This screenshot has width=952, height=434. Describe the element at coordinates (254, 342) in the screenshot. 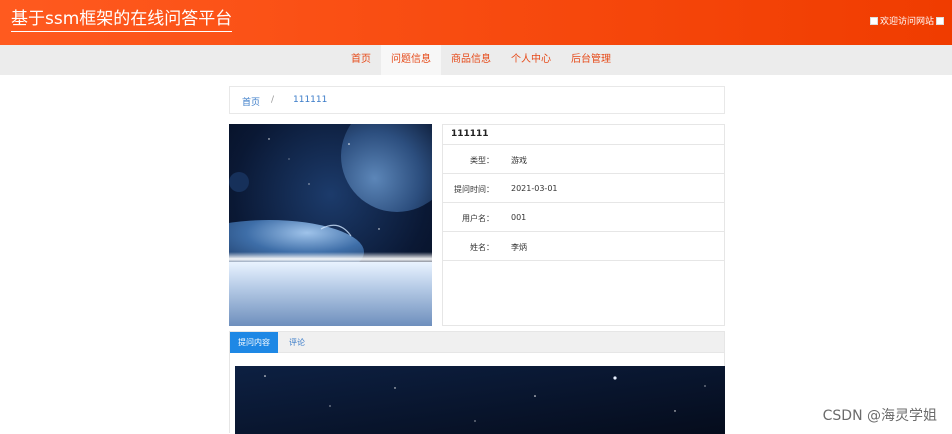

I see `tab-question-content: 提问内容` at that location.